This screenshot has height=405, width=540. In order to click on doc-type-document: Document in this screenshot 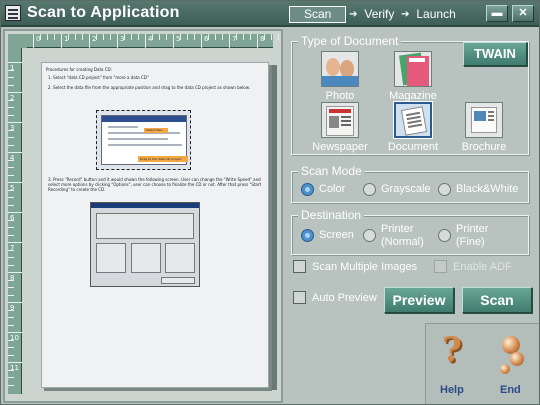, I will do `click(413, 127)`.